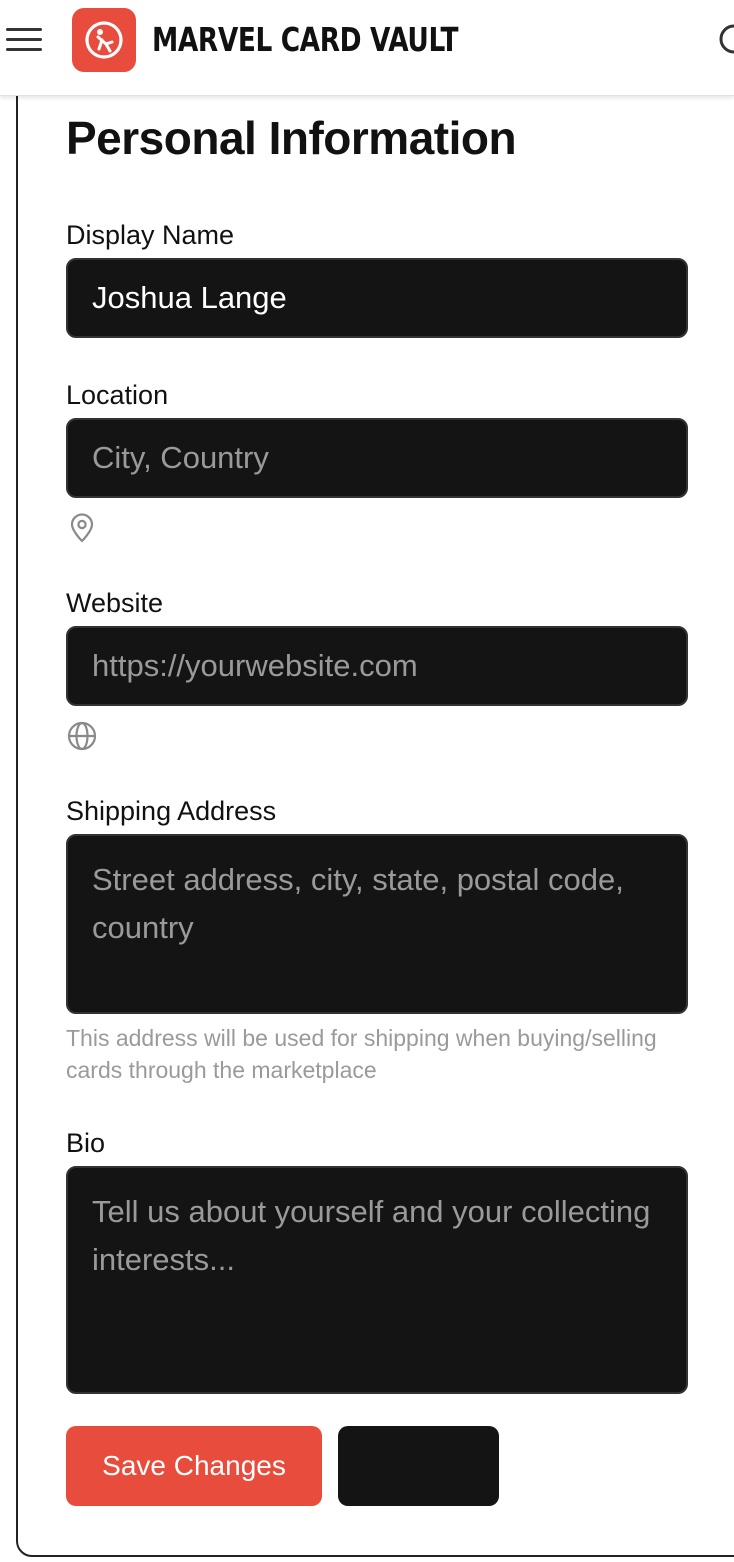 The width and height of the screenshot is (734, 1562). I want to click on brand-name: MARVEL CARD VAULT, so click(305, 40).